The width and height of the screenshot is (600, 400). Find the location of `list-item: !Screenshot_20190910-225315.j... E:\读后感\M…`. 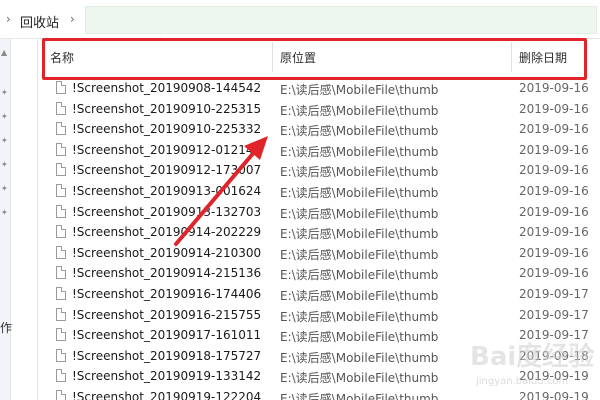

list-item: !Screenshot_20190910-225315.j... E:\读后感\M… is located at coordinates (322, 109).